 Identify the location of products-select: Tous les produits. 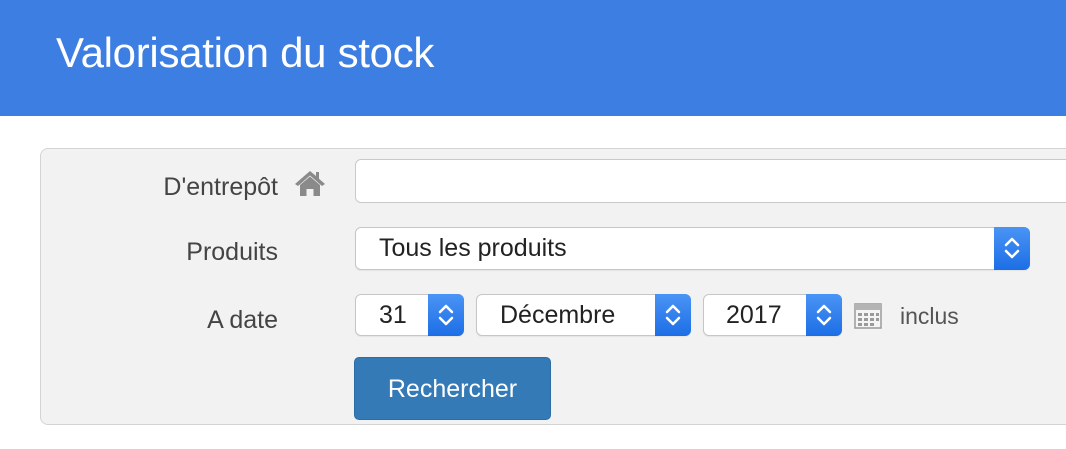
(692, 248).